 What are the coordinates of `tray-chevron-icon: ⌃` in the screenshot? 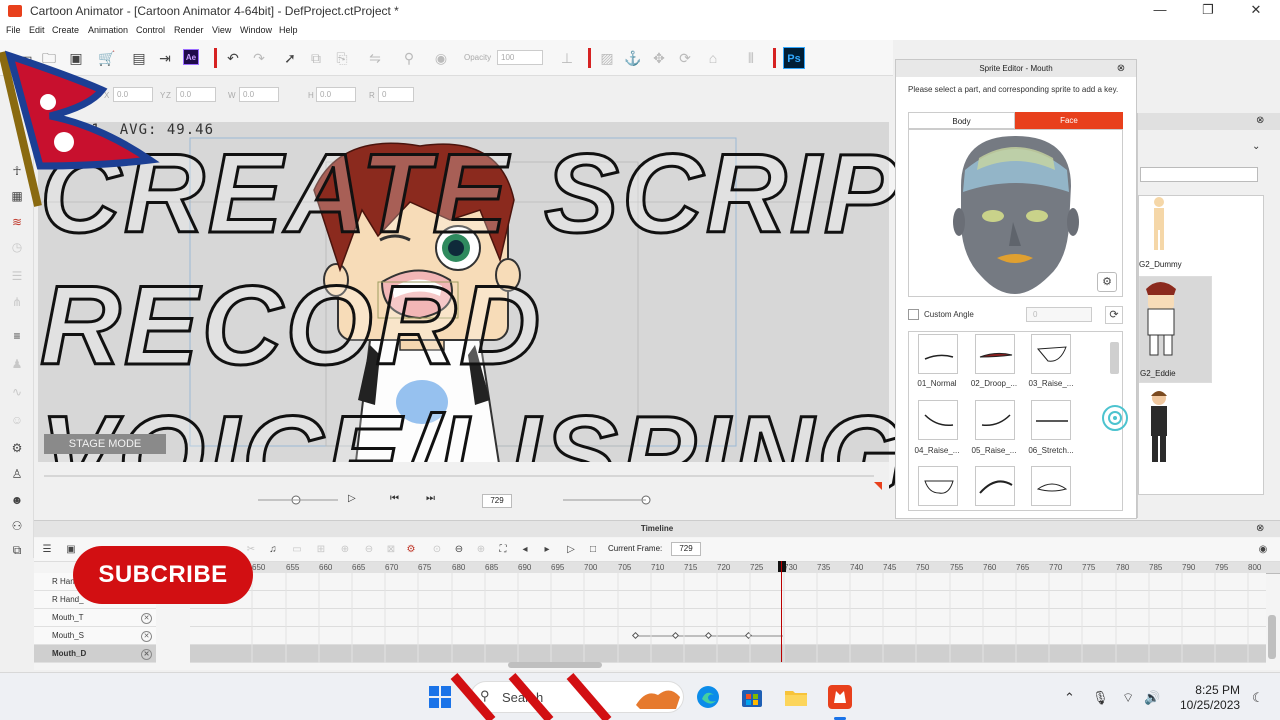 It's located at (1069, 698).